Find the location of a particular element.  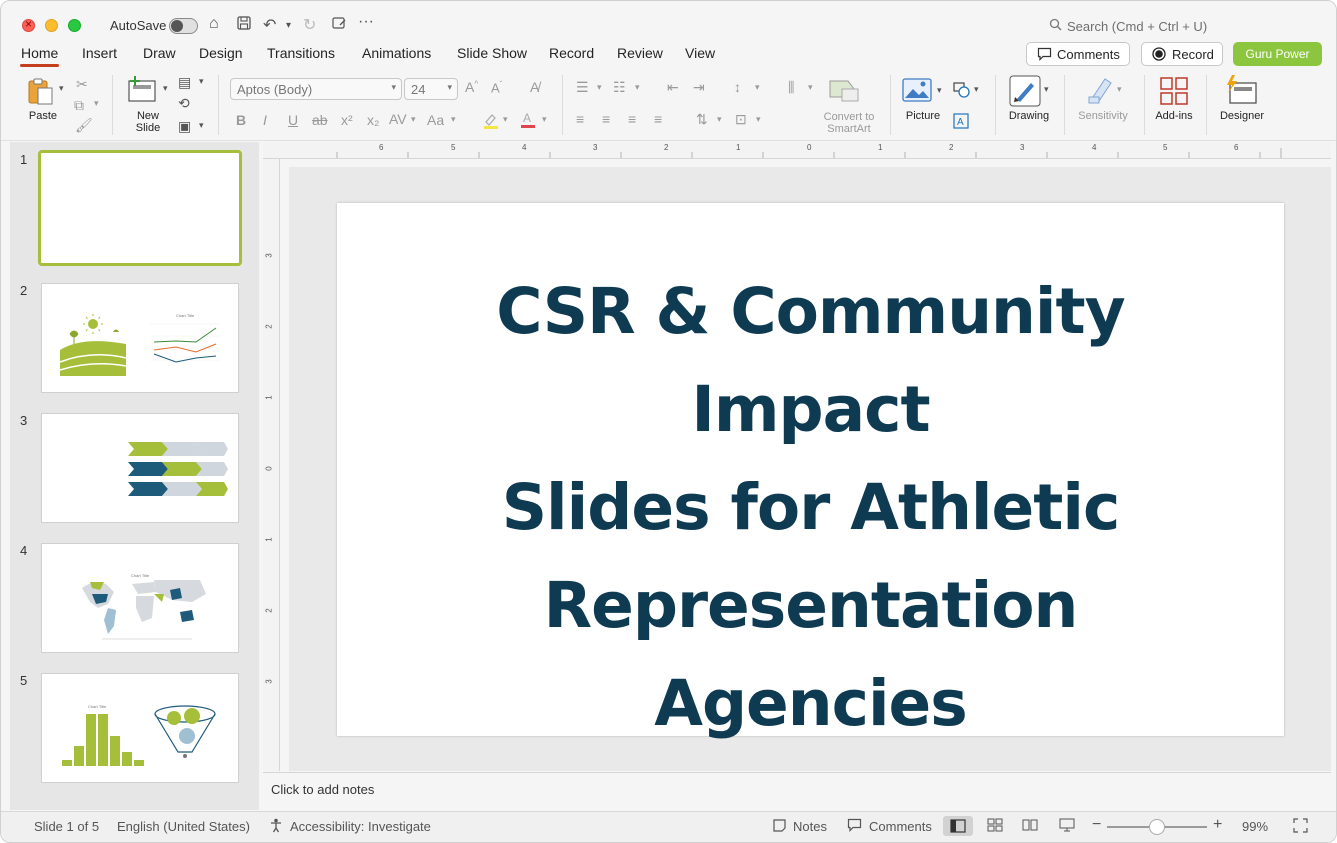

underline-icon: U is located at coordinates (293, 120).